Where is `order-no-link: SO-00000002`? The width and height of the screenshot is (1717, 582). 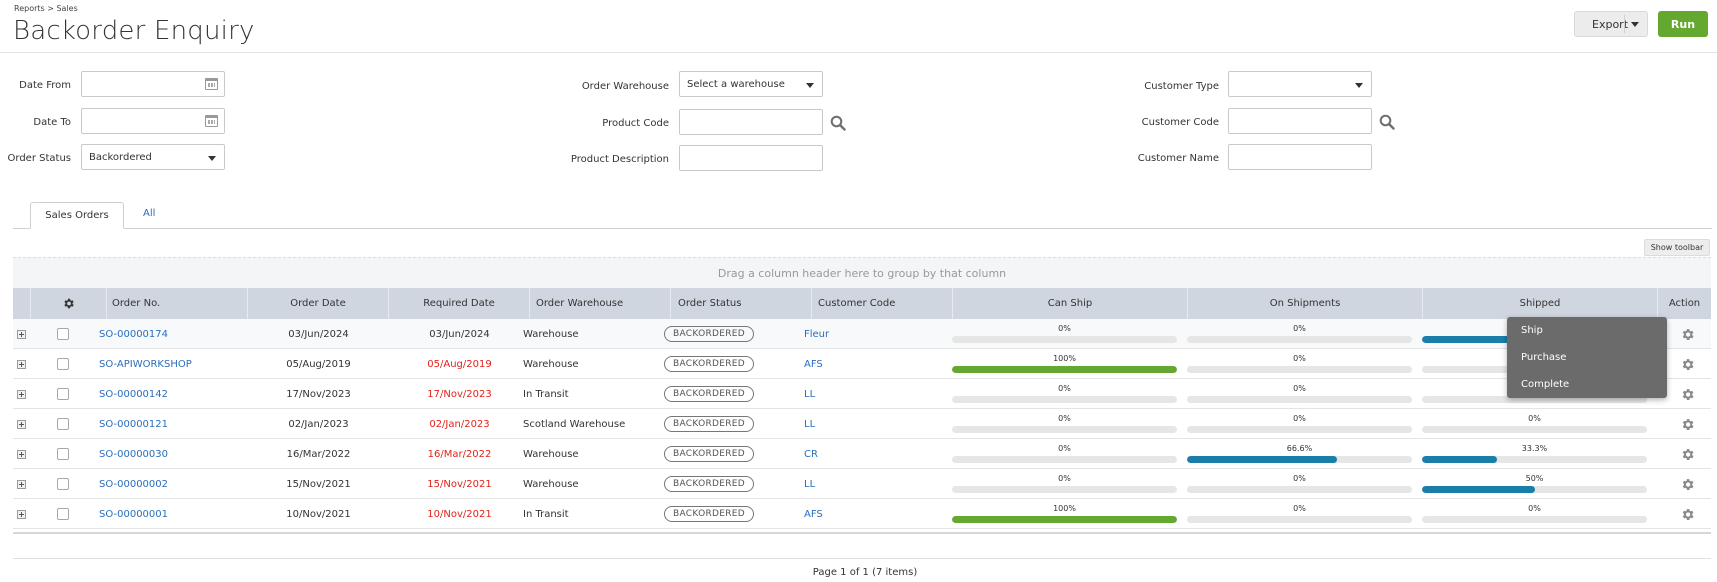
order-no-link: SO-00000002 is located at coordinates (169, 484).